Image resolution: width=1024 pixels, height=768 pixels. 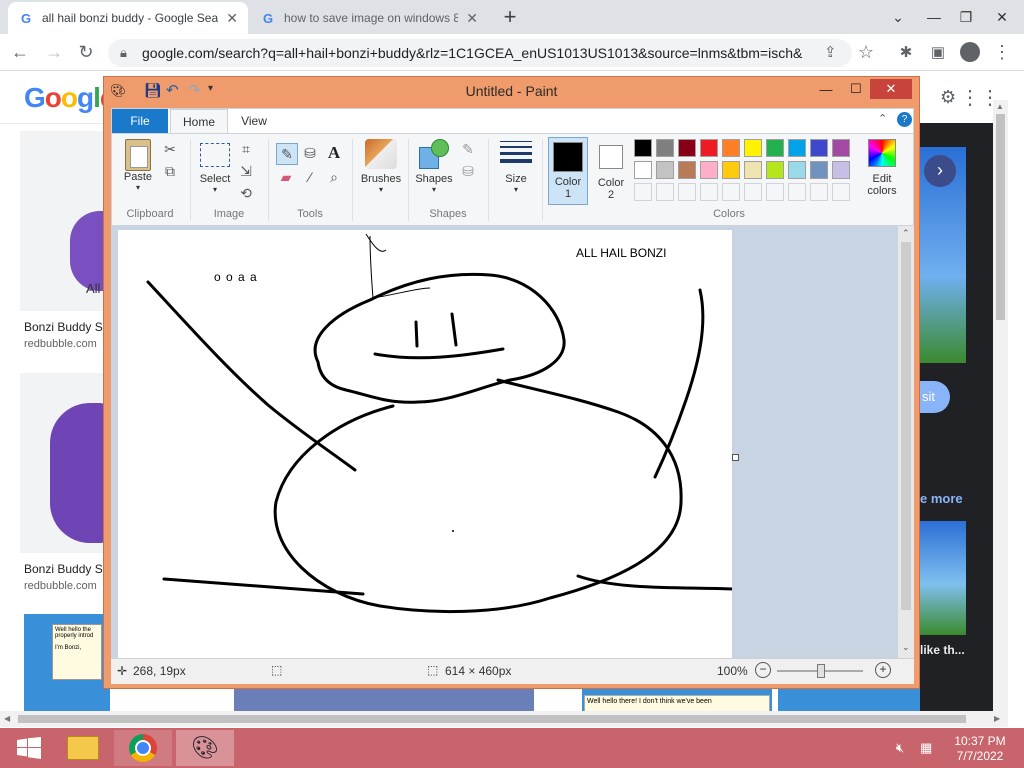 What do you see at coordinates (516, 167) in the screenshot?
I see `size-button: Size ▾` at bounding box center [516, 167].